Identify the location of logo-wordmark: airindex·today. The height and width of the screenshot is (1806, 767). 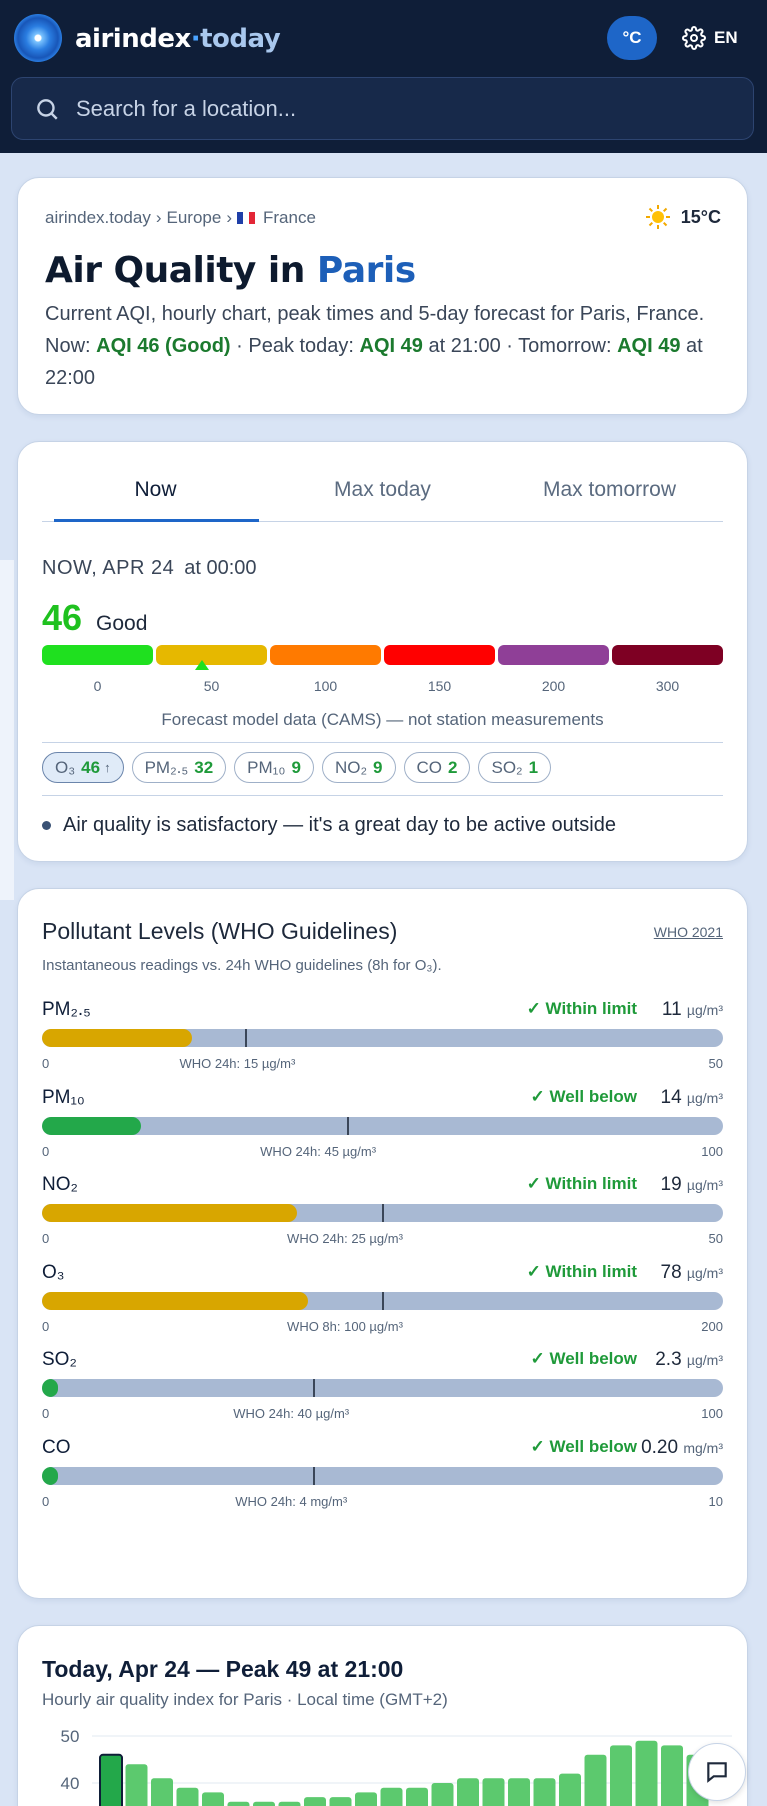
(178, 39).